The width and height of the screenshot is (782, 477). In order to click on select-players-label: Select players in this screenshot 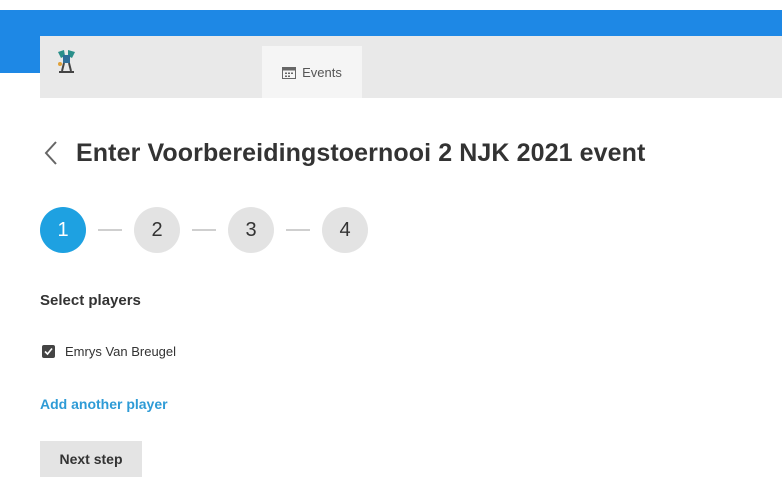, I will do `click(90, 300)`.